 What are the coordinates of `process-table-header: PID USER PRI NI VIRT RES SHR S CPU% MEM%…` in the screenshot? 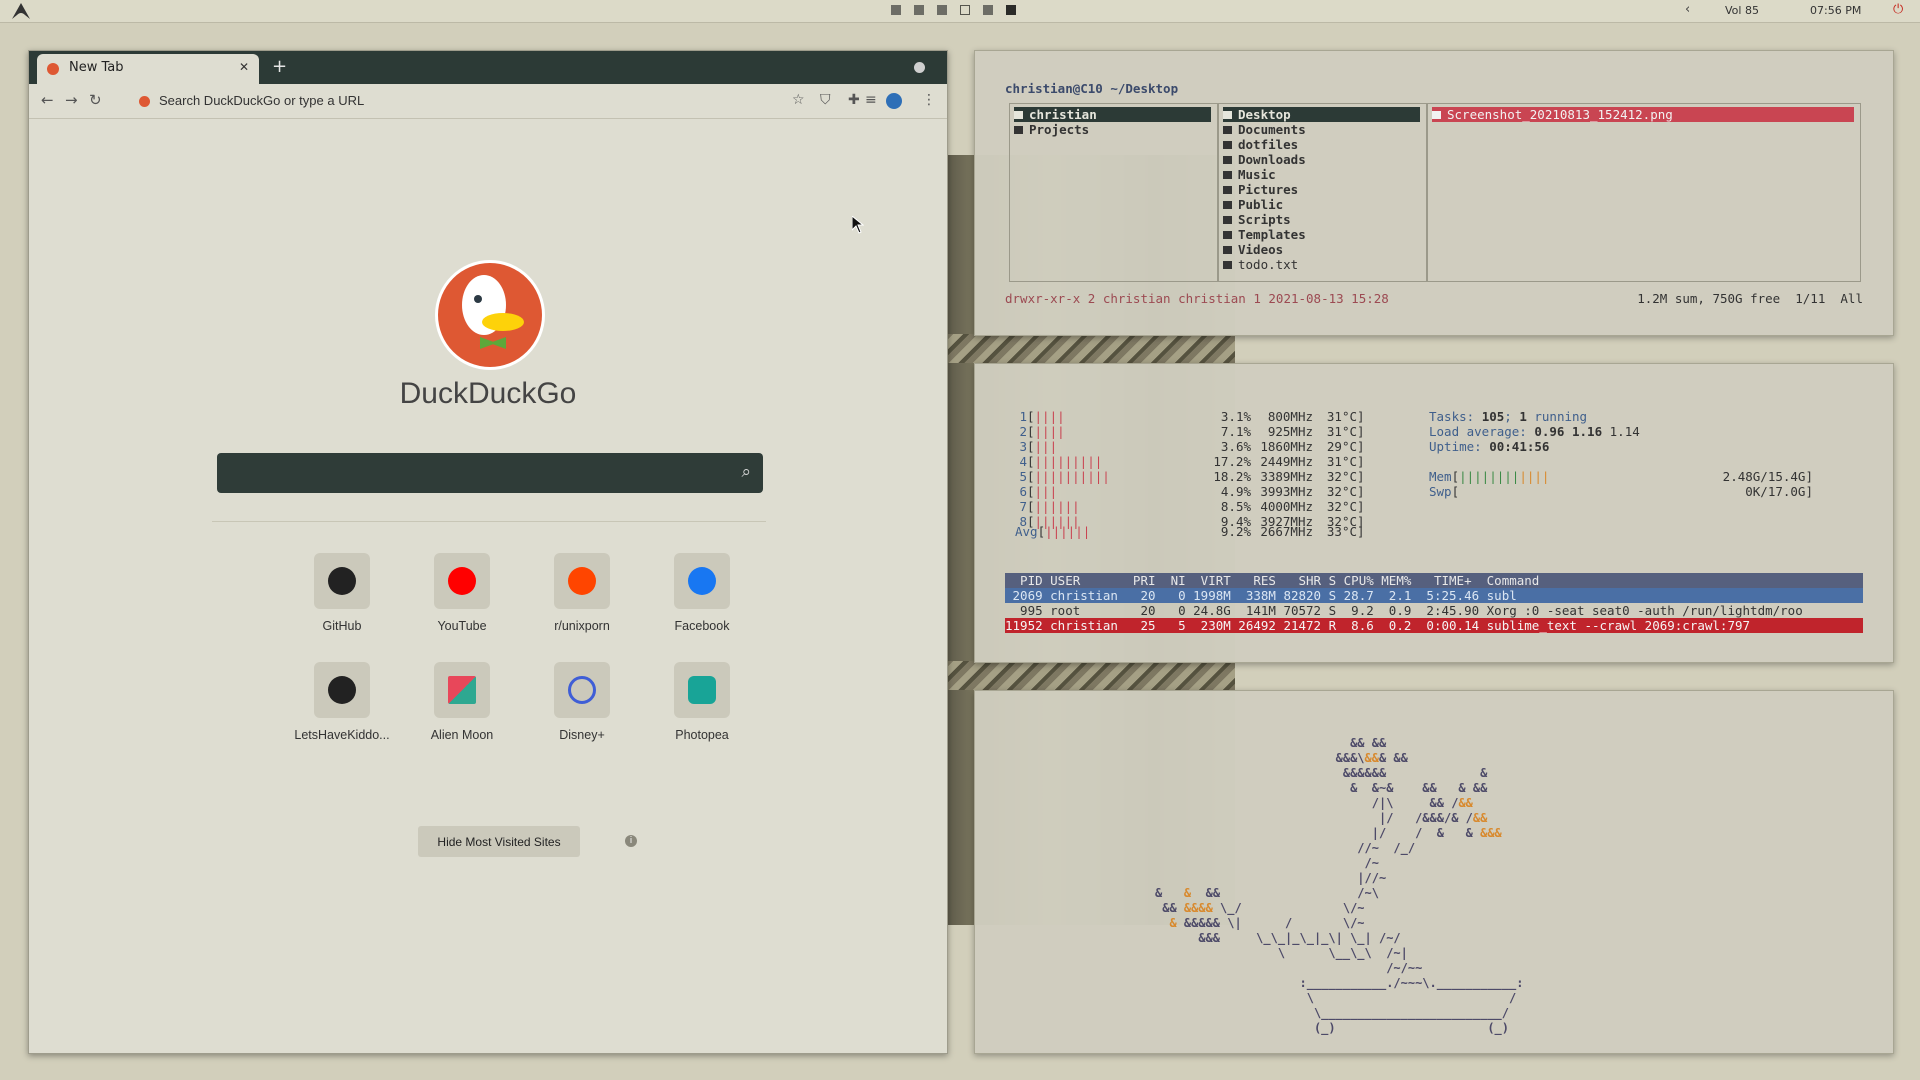 It's located at (1434, 580).